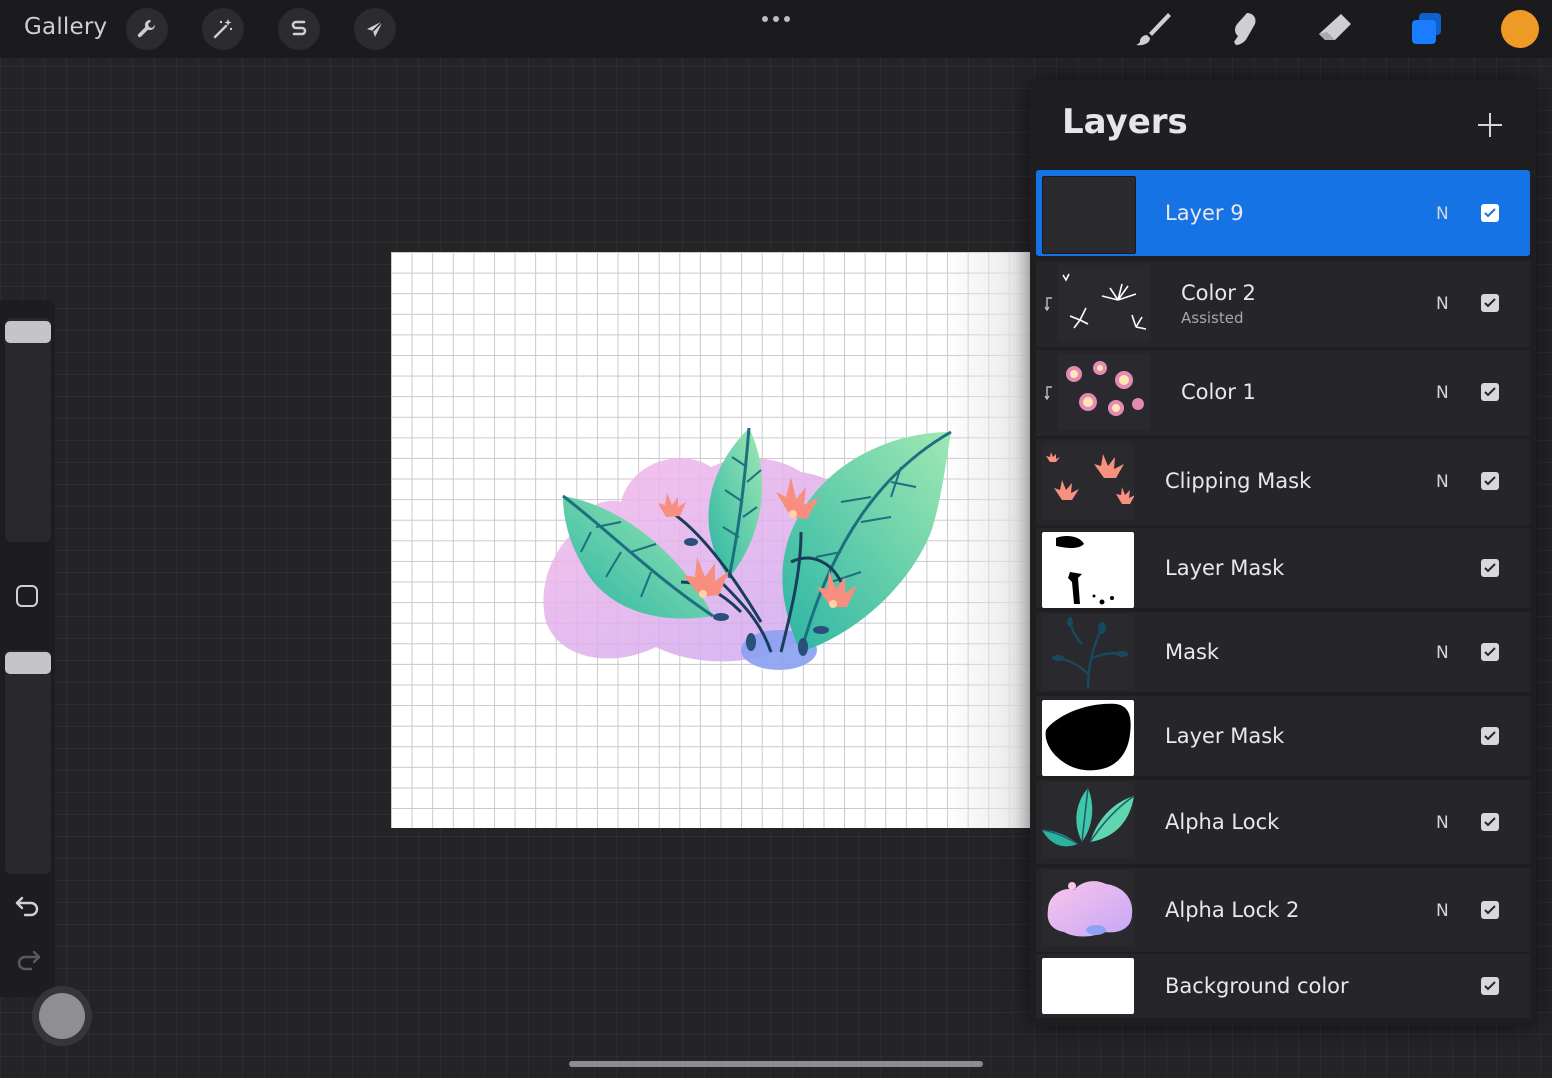 This screenshot has width=1552, height=1078. I want to click on color-picker-button, so click(1520, 29).